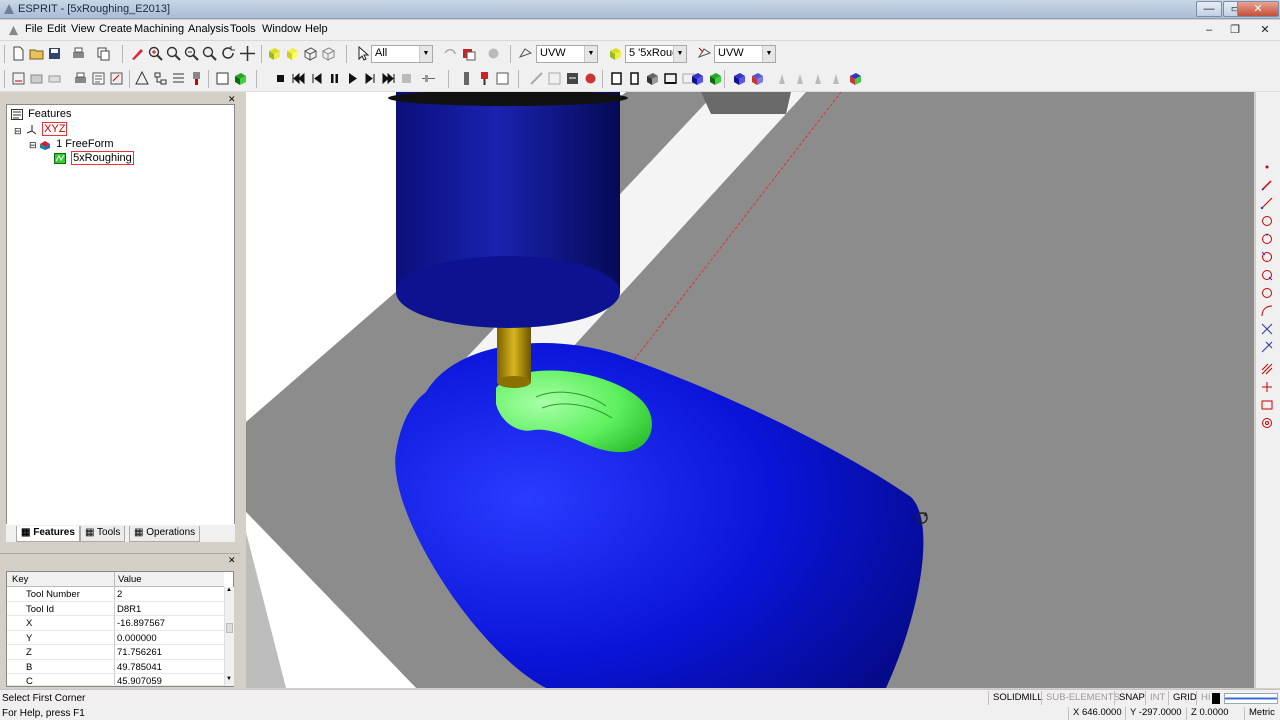 The image size is (1280, 720). What do you see at coordinates (757, 78) in the screenshot?
I see `stock-display-icon` at bounding box center [757, 78].